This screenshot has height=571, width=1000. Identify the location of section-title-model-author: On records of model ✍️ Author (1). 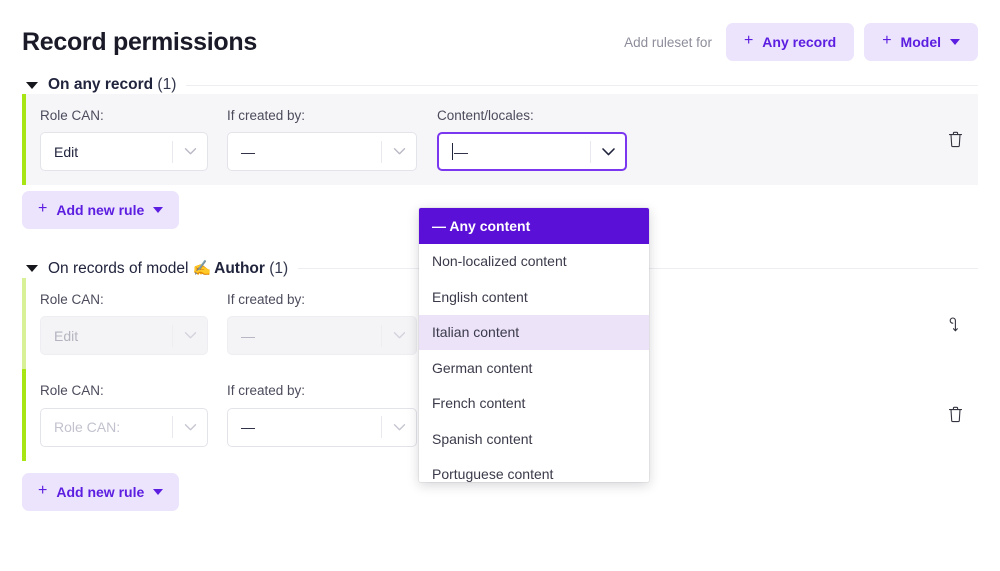
(168, 268).